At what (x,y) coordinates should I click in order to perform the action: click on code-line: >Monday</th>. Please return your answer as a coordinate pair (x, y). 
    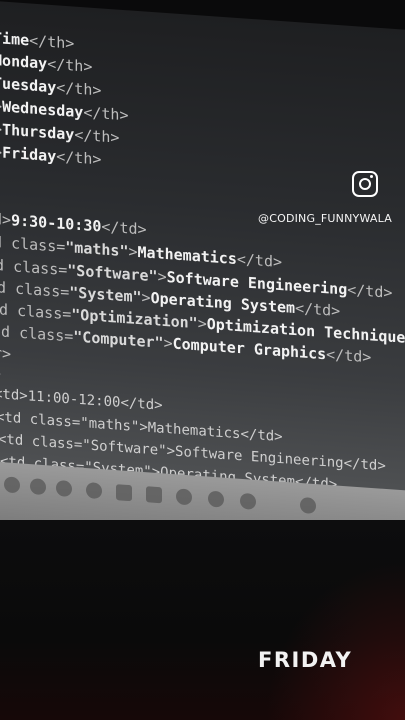
    Looking at the image, I should click on (46, 63).